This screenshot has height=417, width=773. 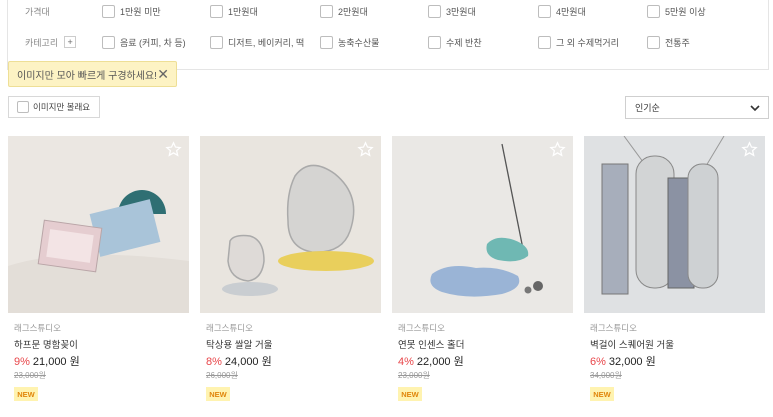 I want to click on product-name: 탁상용 쌀알 거울, so click(x=239, y=344).